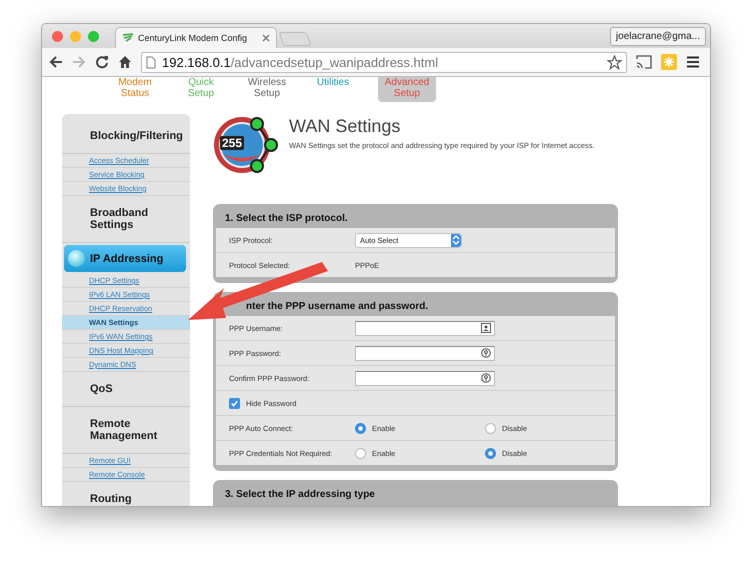 Image resolution: width=750 pixels, height=564 pixels. Describe the element at coordinates (125, 62) in the screenshot. I see `home-icon` at that location.